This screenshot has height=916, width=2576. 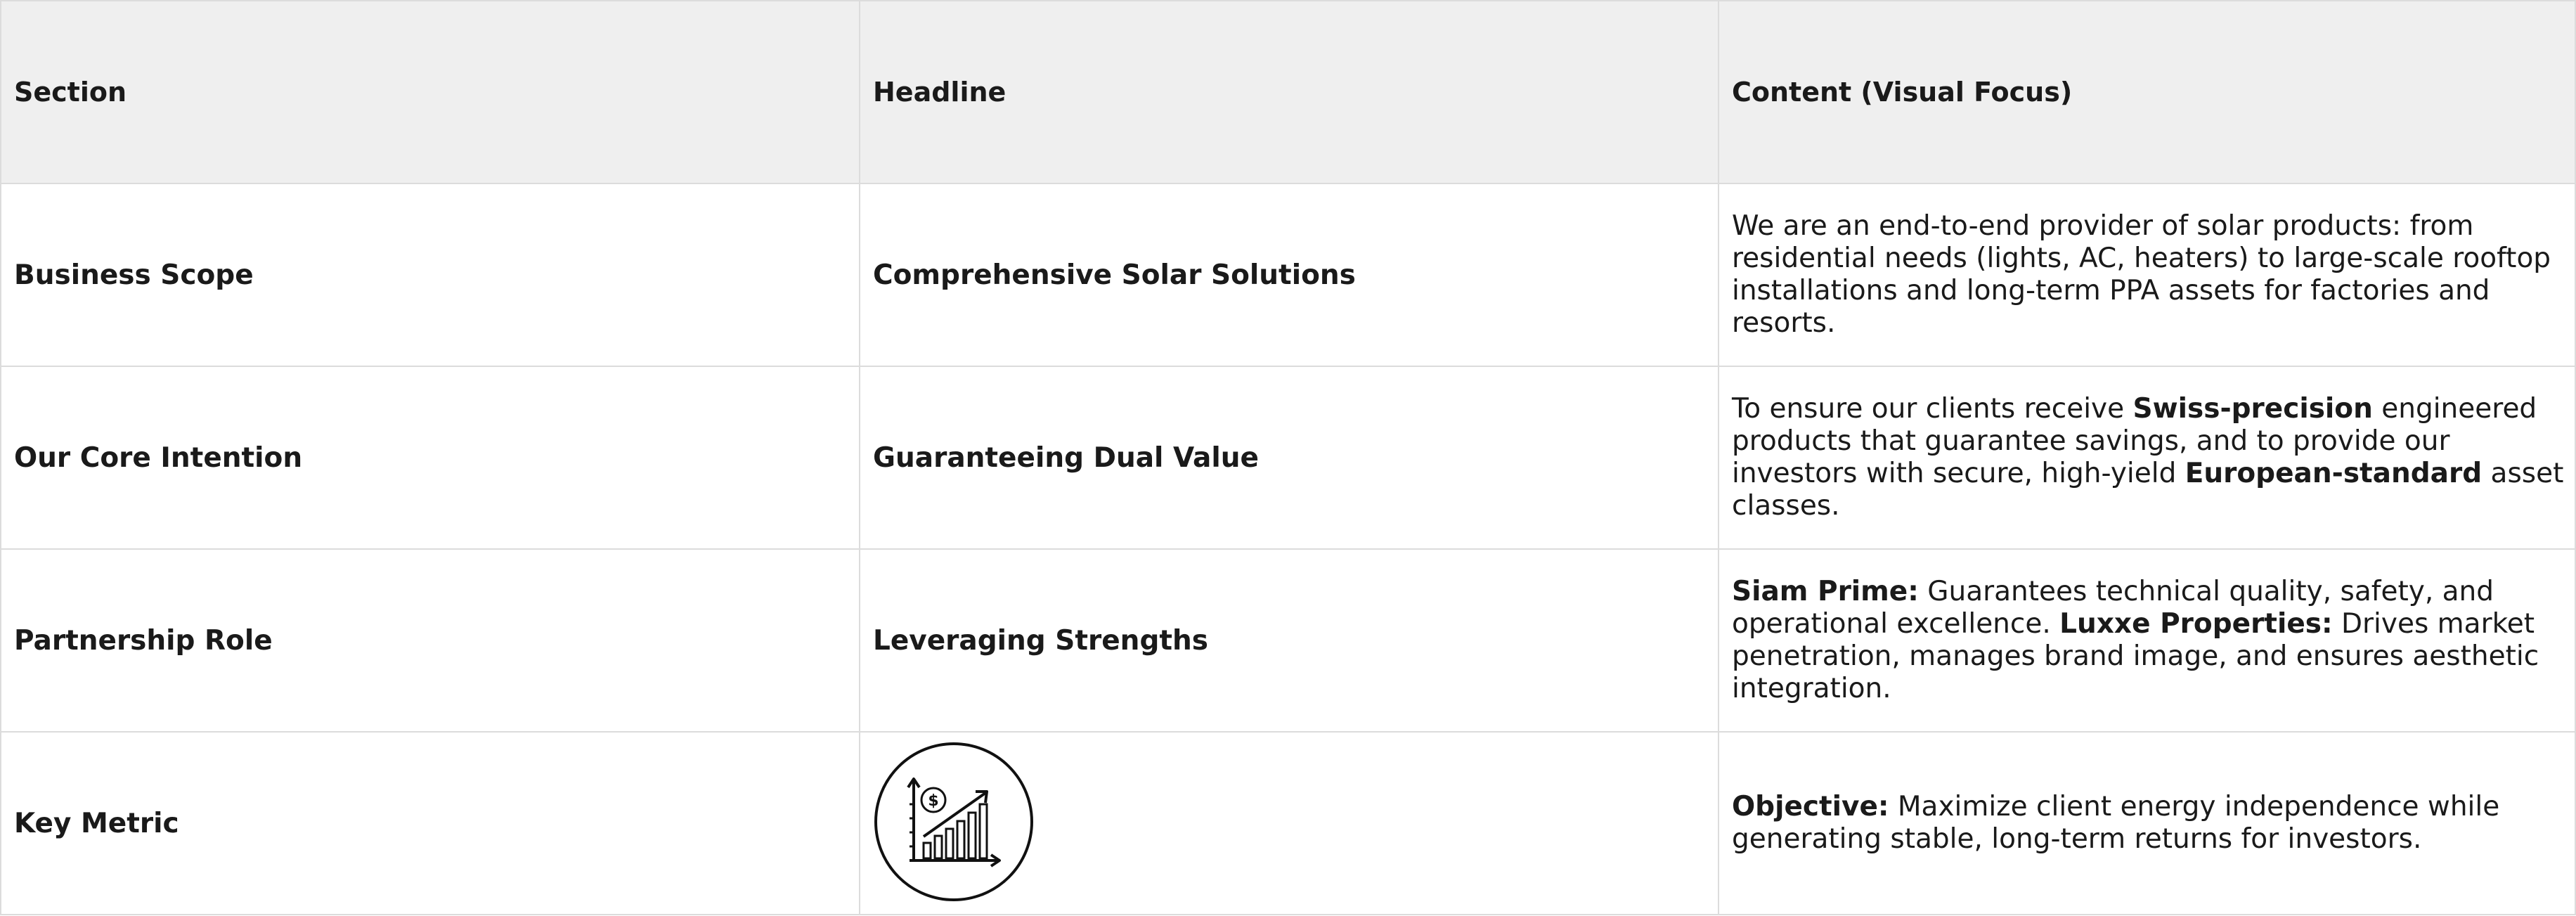 I want to click on content-emphasis: Swiss-precision, so click(x=2253, y=409).